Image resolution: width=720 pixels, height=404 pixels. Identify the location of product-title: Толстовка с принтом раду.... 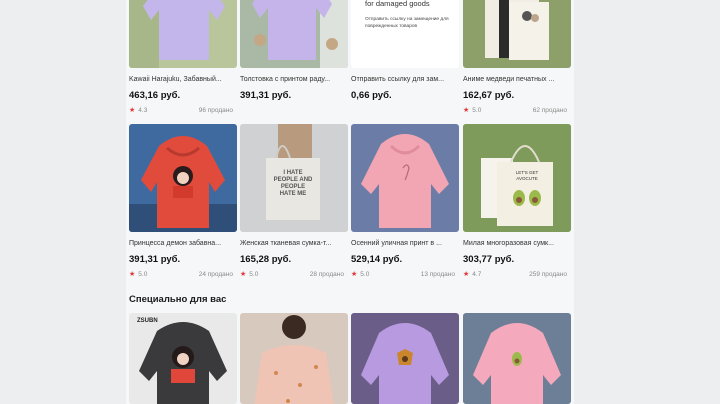
(293, 79).